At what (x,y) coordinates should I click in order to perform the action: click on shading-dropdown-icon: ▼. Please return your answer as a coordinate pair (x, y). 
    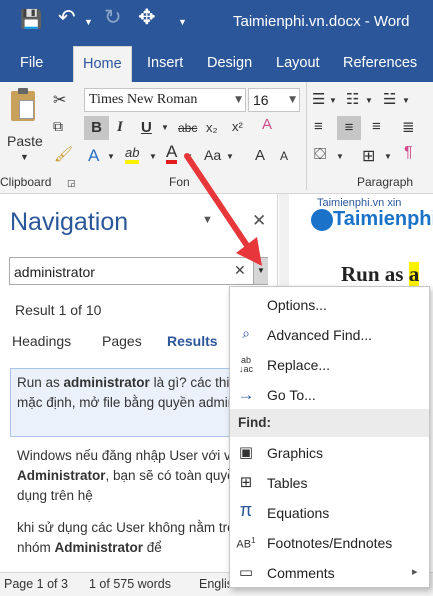
    Looking at the image, I should click on (340, 156).